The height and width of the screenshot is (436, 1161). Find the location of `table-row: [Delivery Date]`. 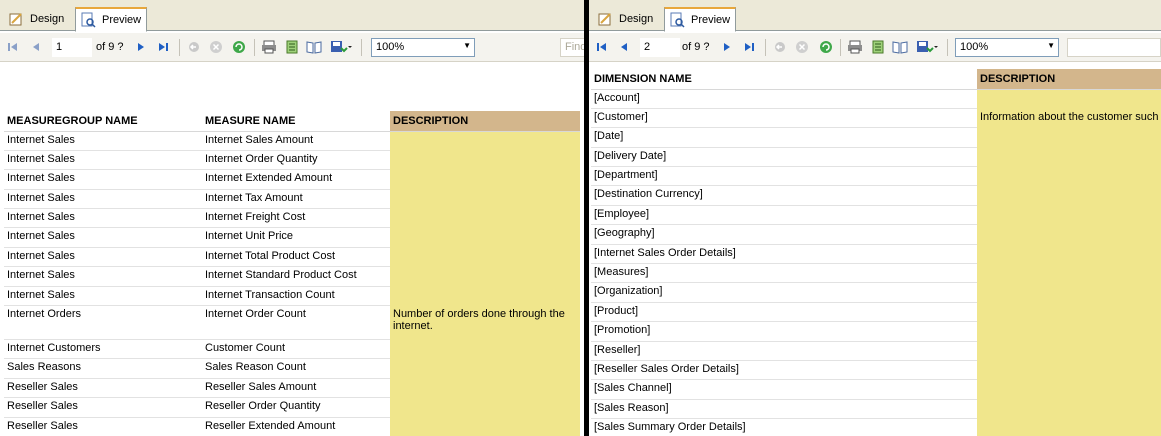

table-row: [Delivery Date] is located at coordinates (876, 157).